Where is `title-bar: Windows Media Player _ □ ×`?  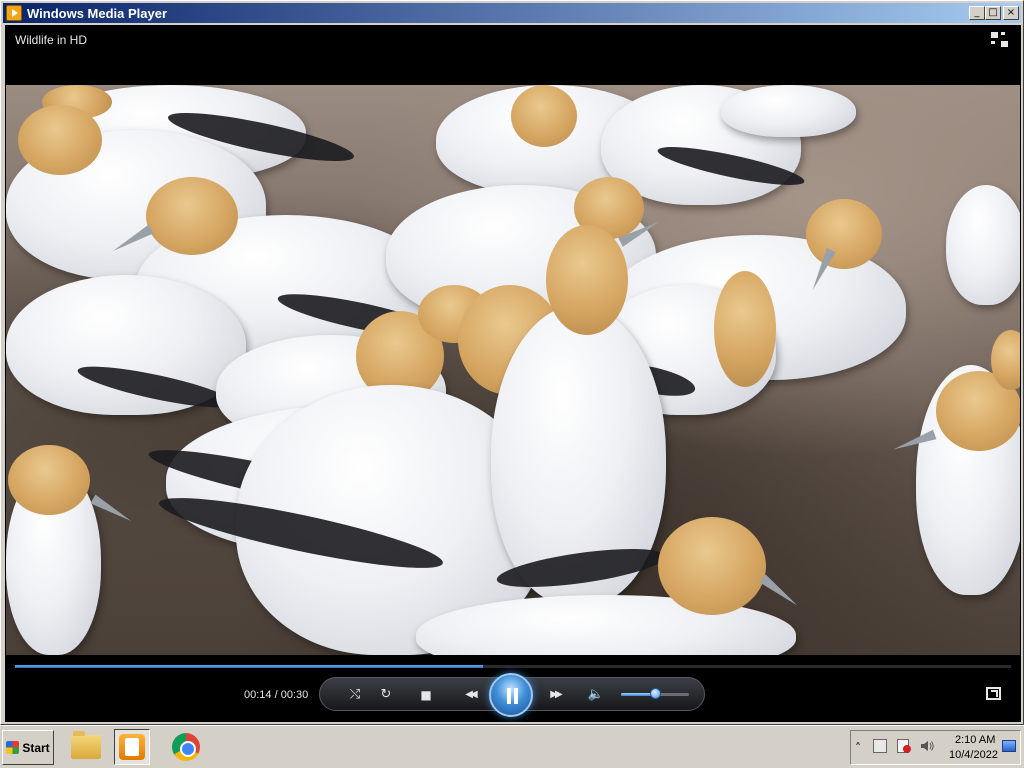
title-bar: Windows Media Player _ □ × is located at coordinates (512, 13).